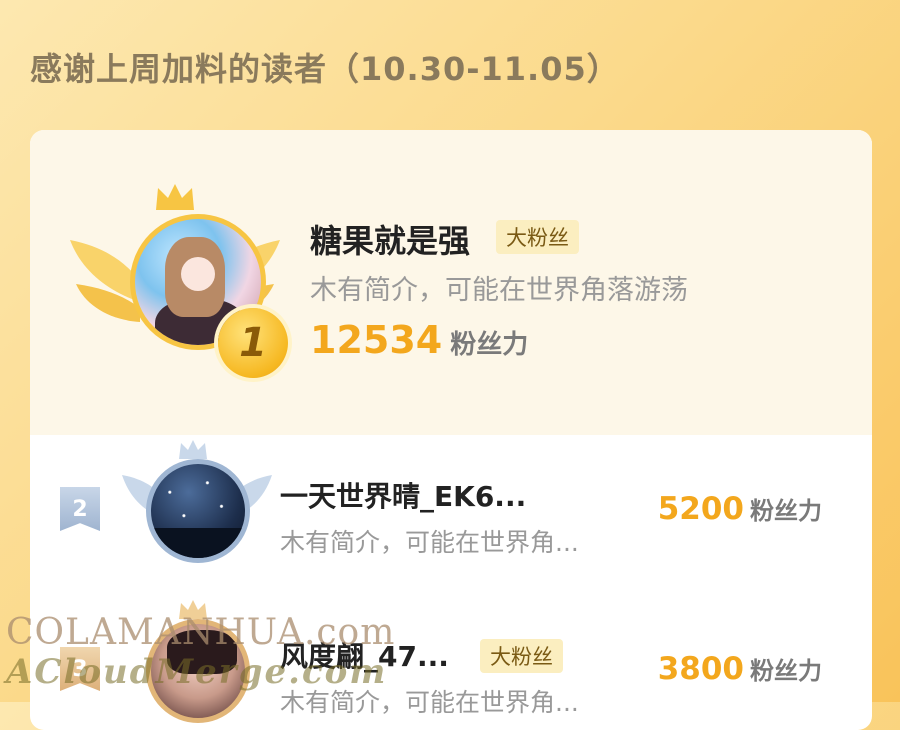  I want to click on fan-power-value: 3800, so click(700, 669).